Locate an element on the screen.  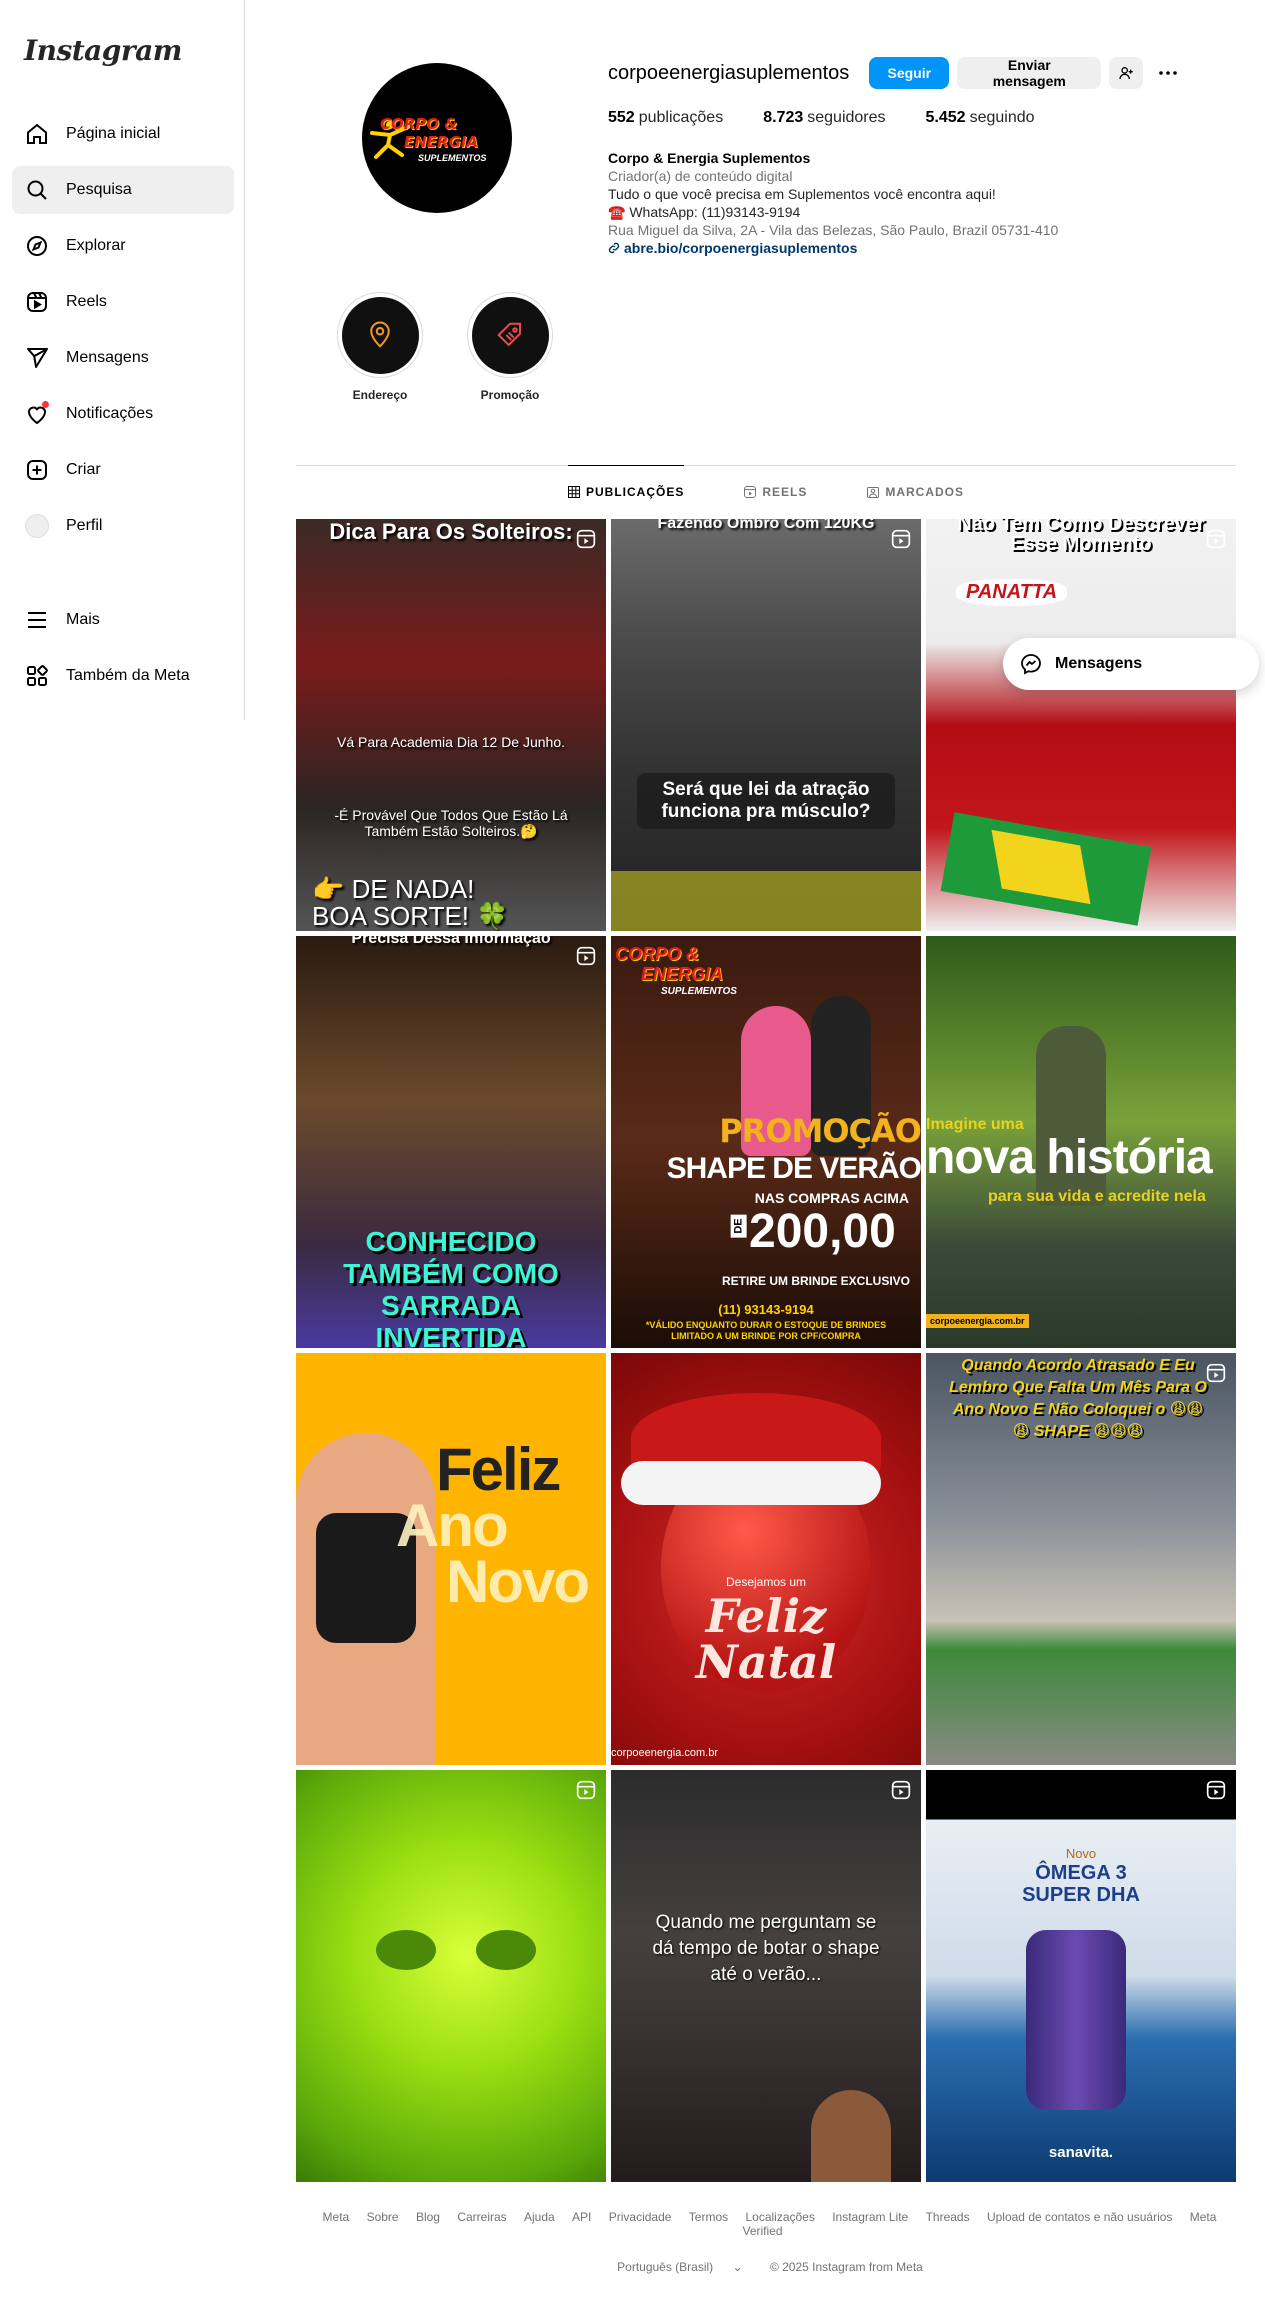
highlight-promotion: Promoção is located at coordinates (510, 347).